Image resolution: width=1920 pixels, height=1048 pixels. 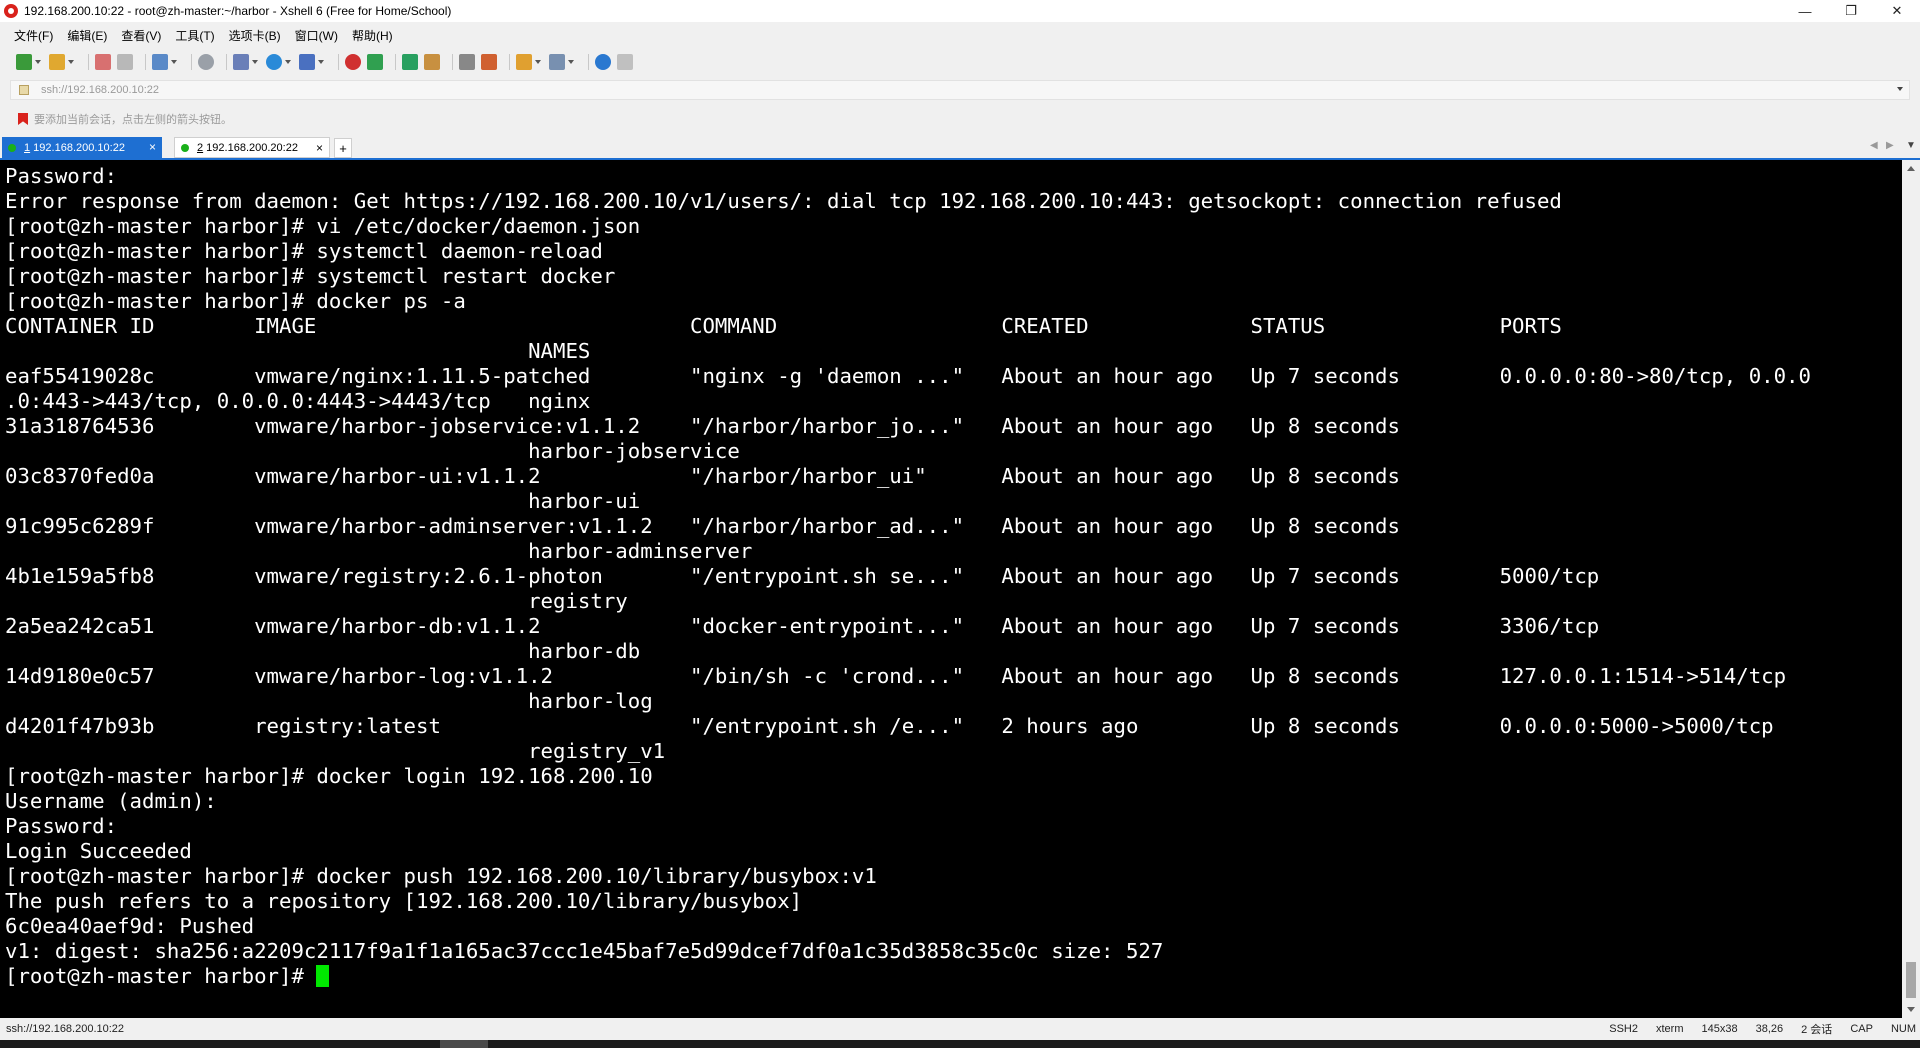 What do you see at coordinates (252, 147) in the screenshot?
I see `tab-session-2: 2 192.168.200.20:22 ×` at bounding box center [252, 147].